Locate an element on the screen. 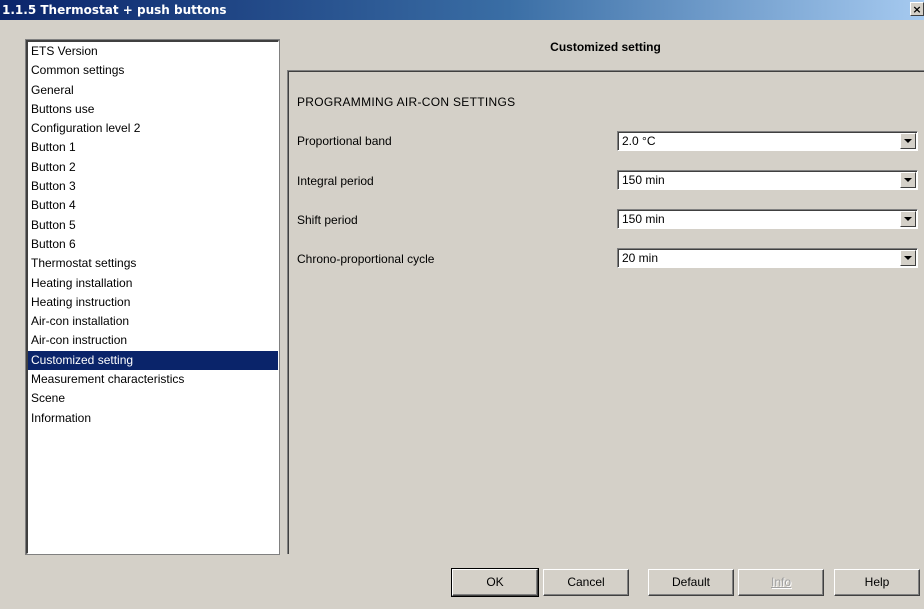  chrono-proportional-cycle-value: 20 min is located at coordinates (640, 258).